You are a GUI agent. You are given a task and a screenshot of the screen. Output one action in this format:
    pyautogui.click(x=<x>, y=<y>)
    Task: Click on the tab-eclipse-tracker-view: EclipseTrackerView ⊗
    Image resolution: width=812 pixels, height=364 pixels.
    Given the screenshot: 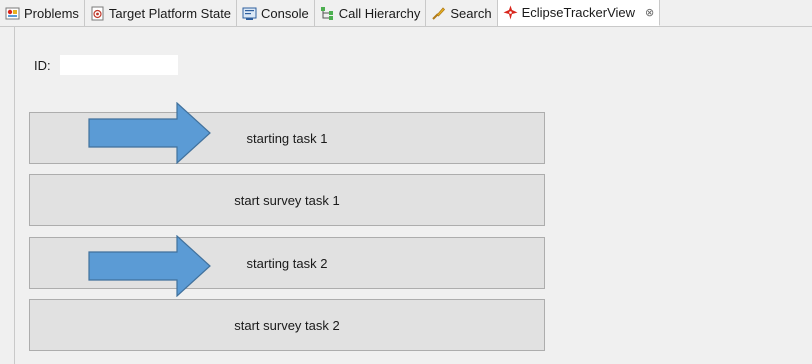 What is the action you would take?
    pyautogui.click(x=579, y=13)
    